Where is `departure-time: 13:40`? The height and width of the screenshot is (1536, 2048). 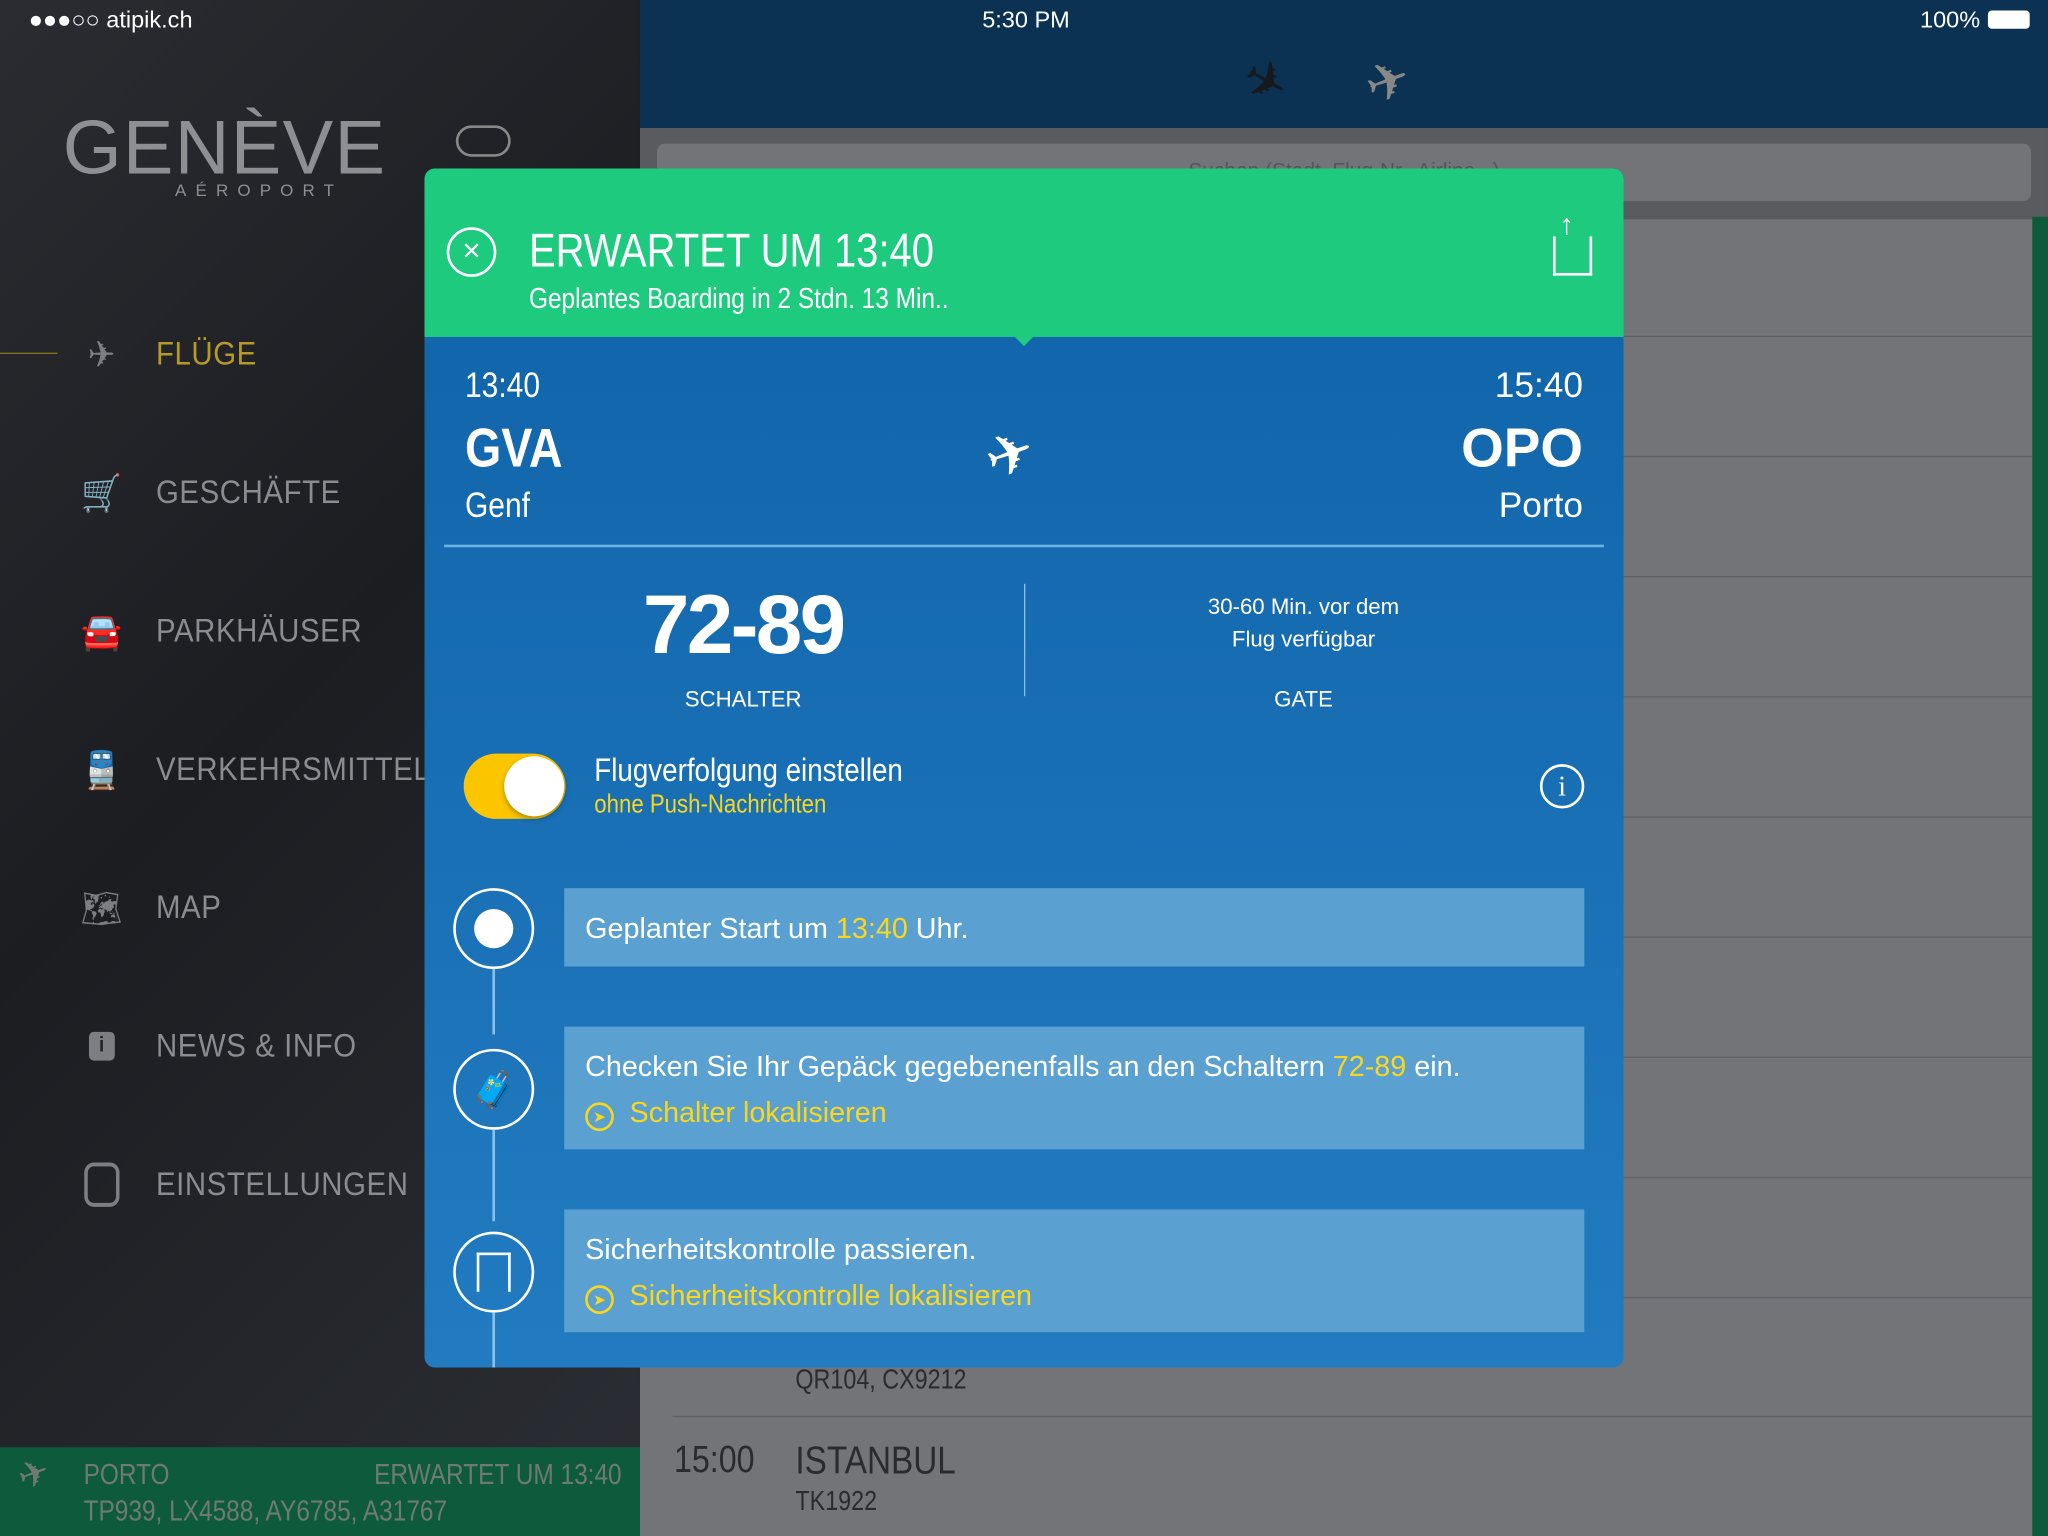
departure-time: 13:40 is located at coordinates (502, 385).